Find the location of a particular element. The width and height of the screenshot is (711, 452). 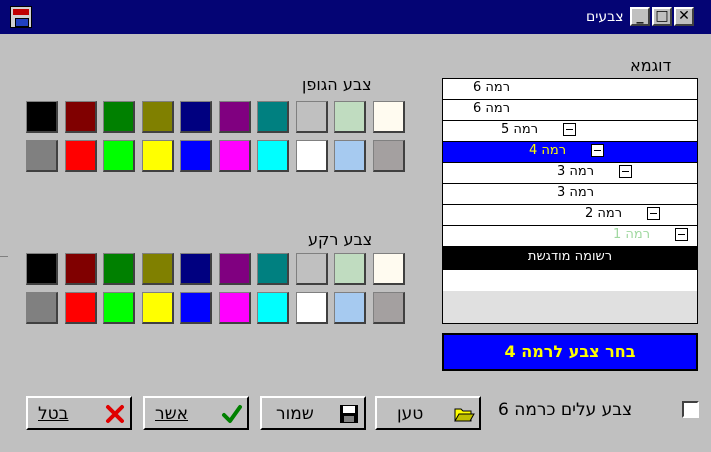

load-label: טען is located at coordinates (410, 414).